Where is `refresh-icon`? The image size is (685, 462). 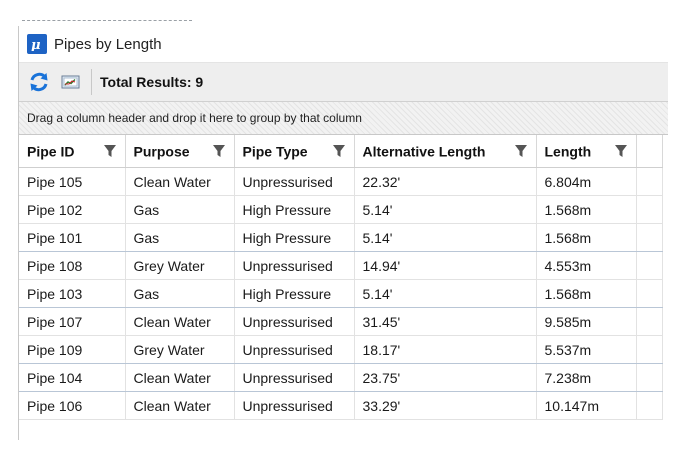
refresh-icon is located at coordinates (39, 82).